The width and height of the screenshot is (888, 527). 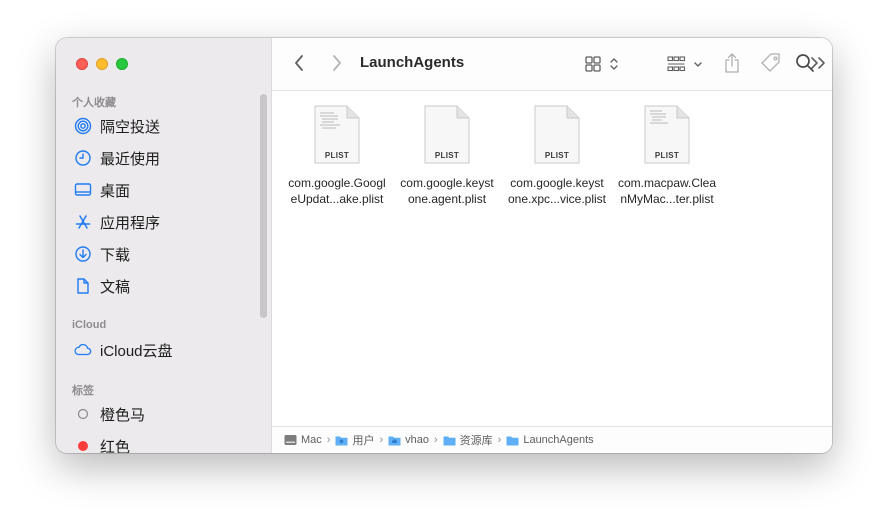 I want to click on search-button, so click(x=805, y=63).